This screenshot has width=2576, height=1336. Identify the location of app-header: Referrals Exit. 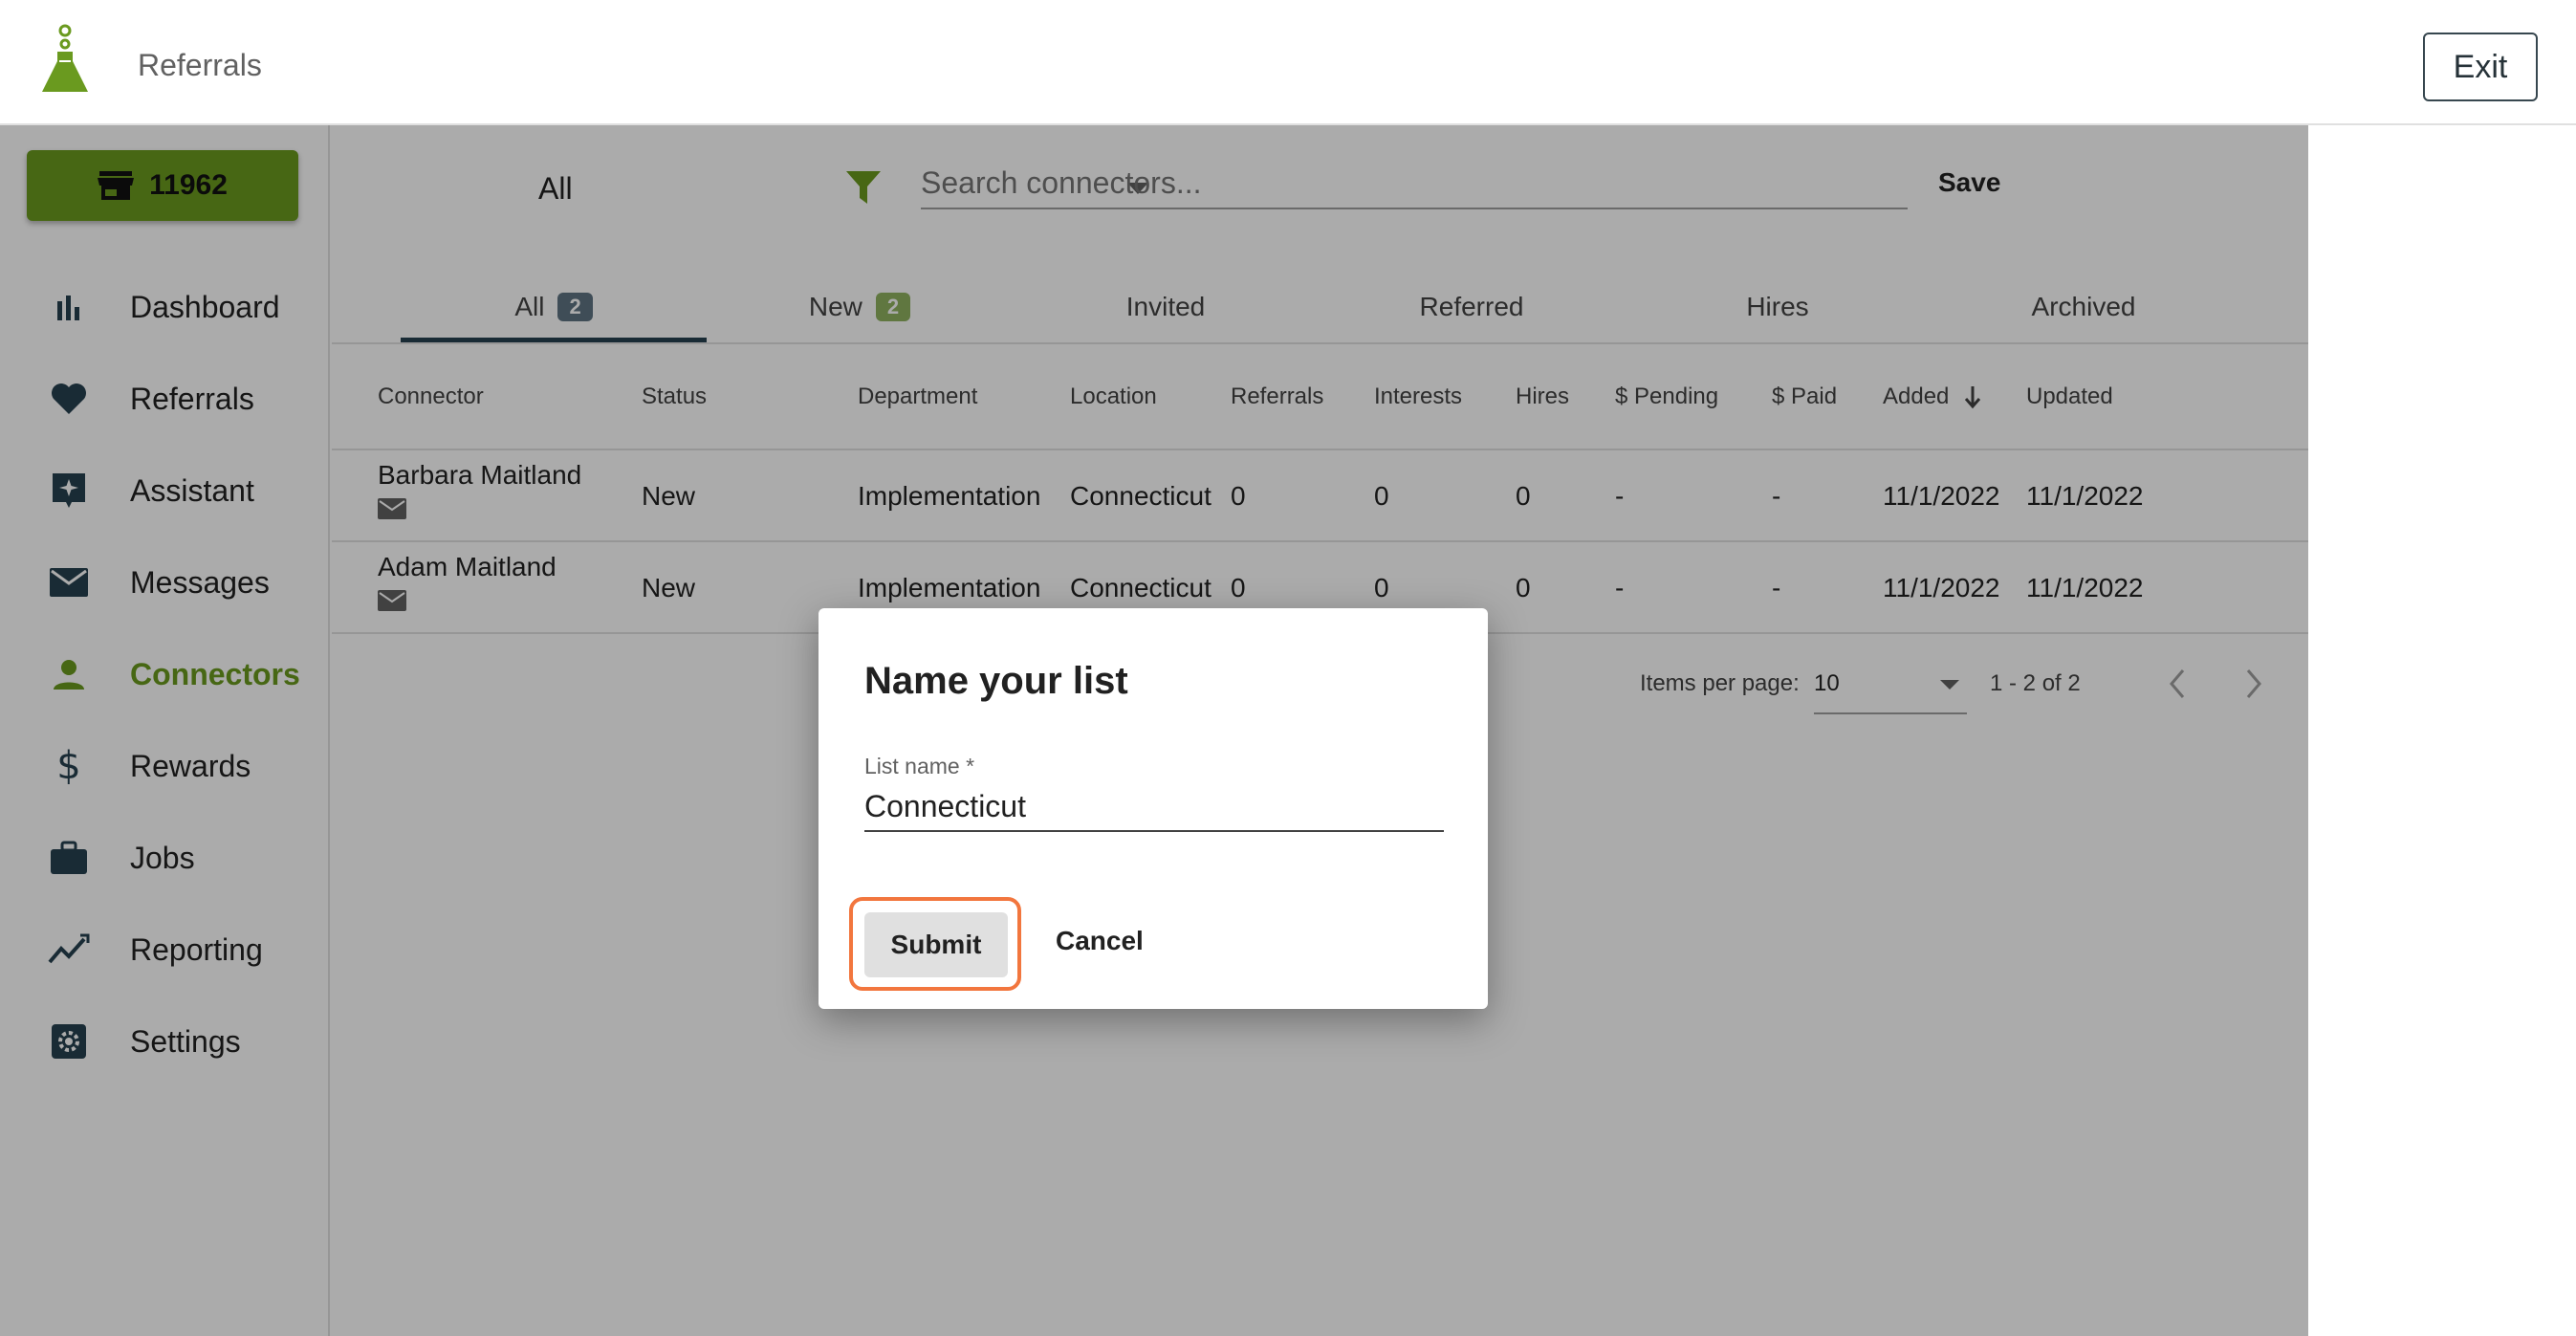
(1288, 62).